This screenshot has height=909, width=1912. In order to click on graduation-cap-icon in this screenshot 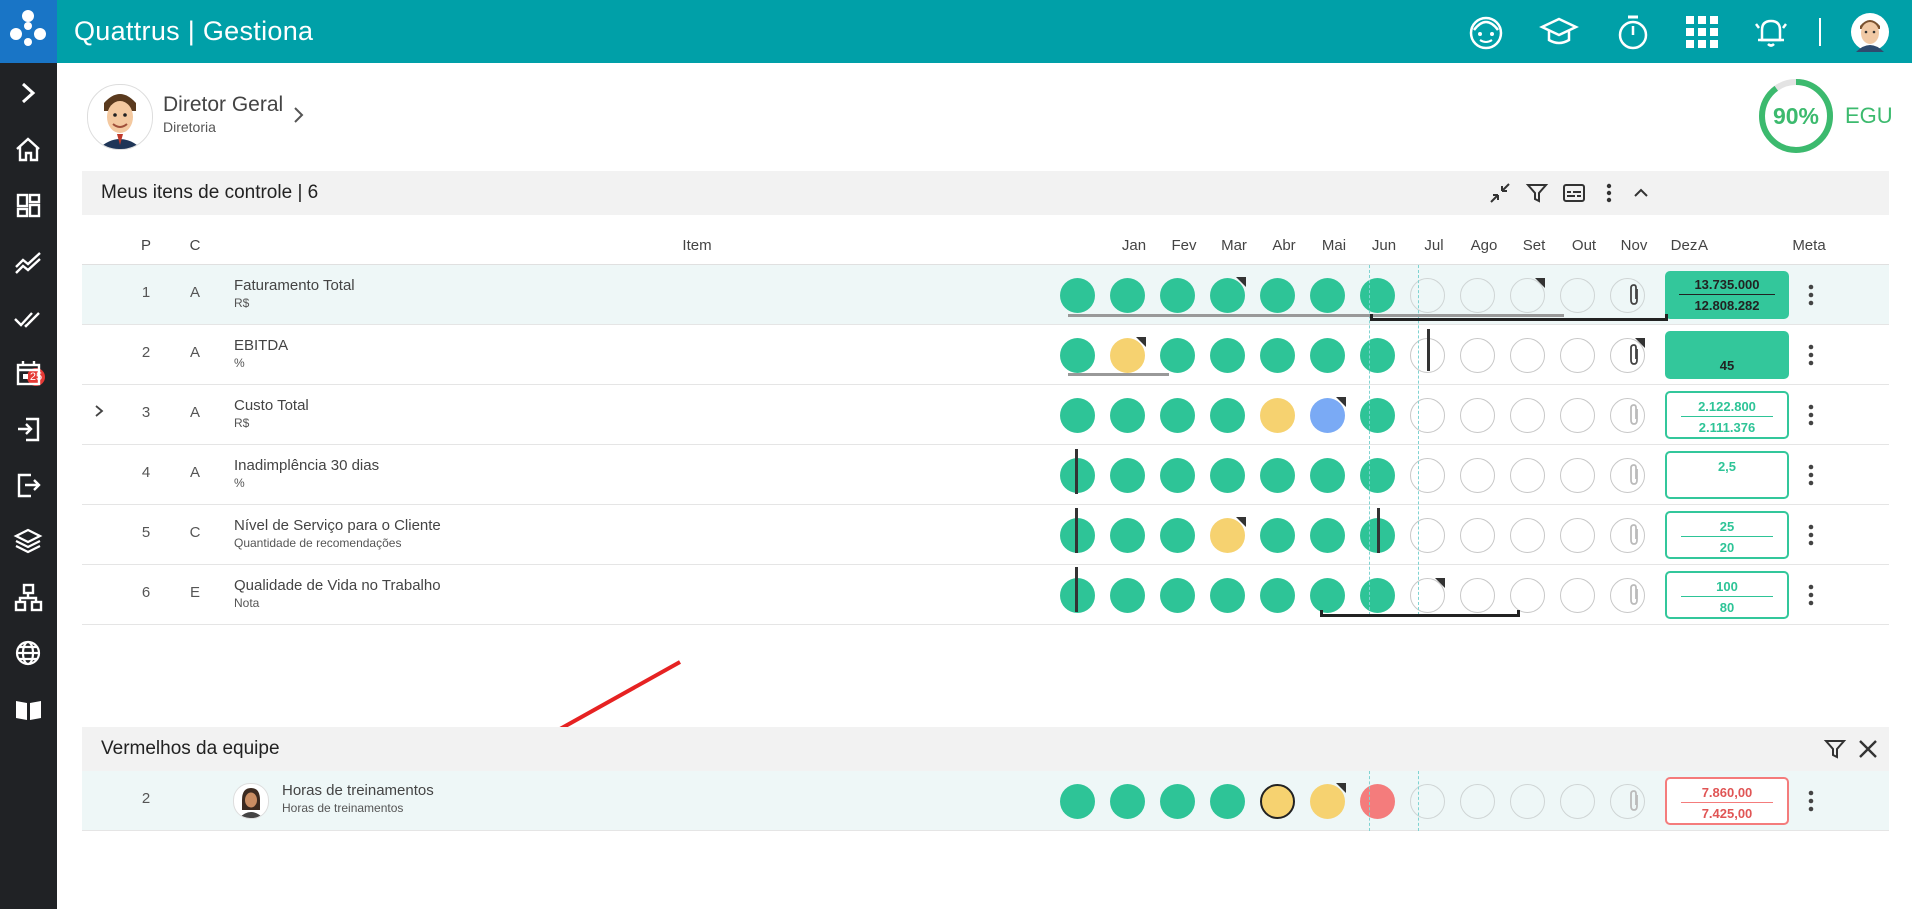, I will do `click(1559, 32)`.